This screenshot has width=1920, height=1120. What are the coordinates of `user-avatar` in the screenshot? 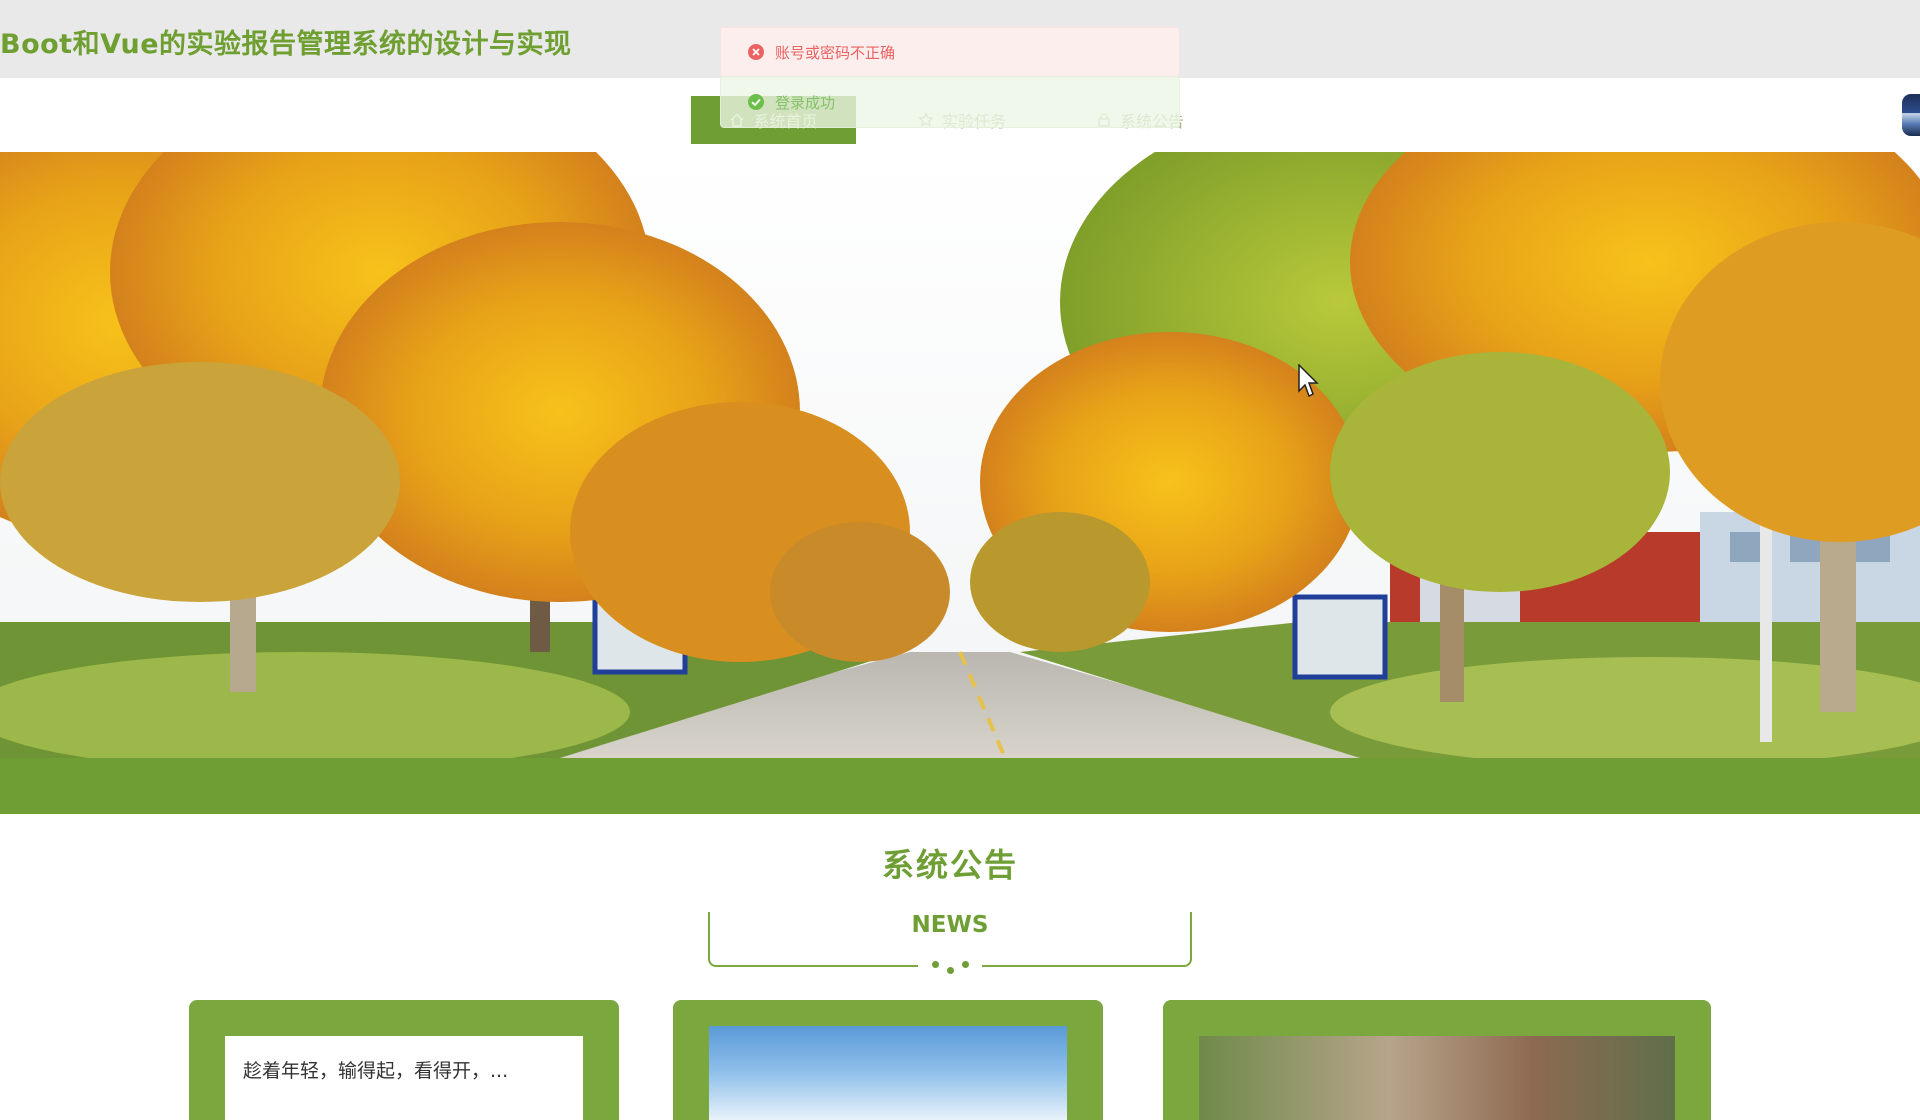 It's located at (1911, 115).